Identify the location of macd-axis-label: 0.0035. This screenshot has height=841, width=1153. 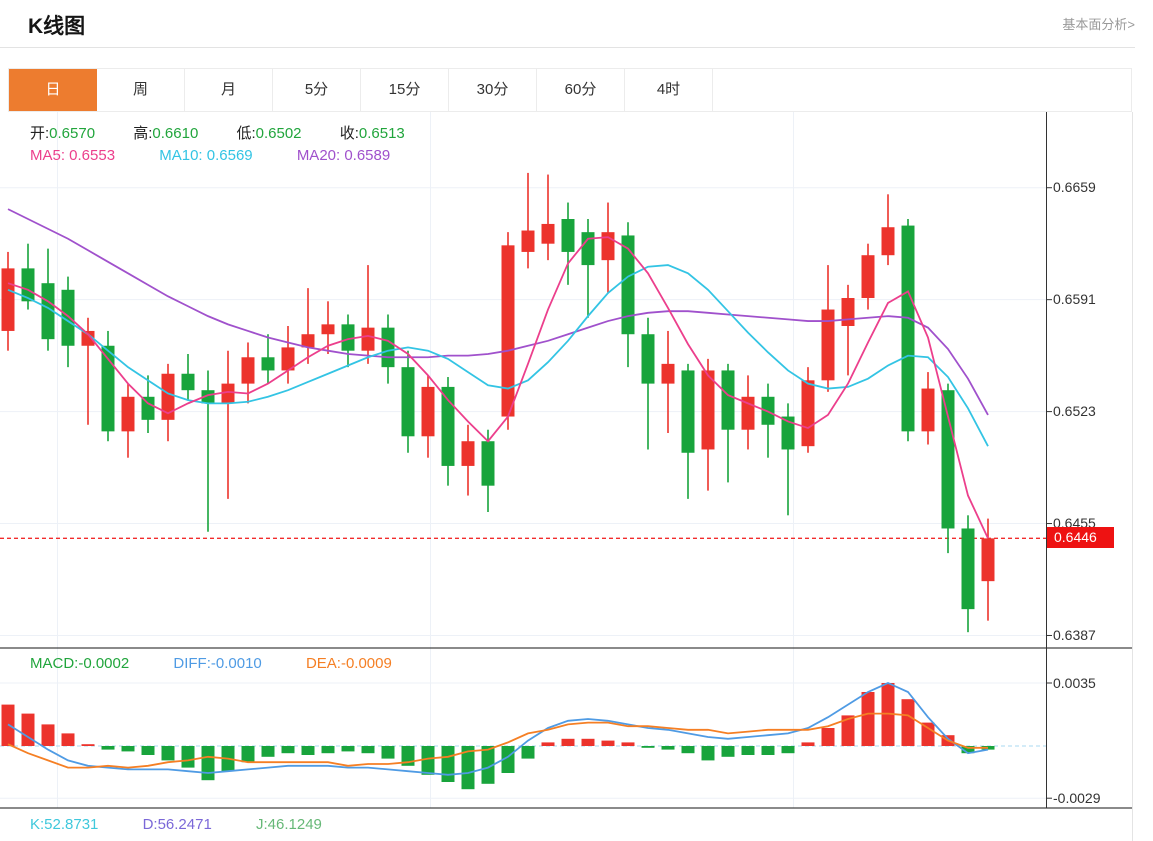
(1074, 683).